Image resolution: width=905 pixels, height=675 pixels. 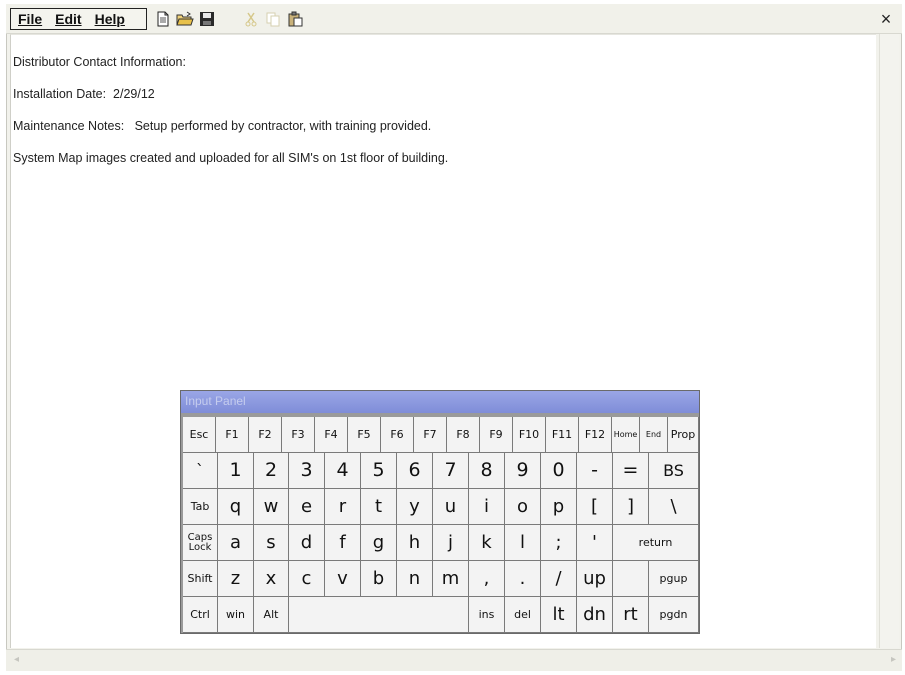 I want to click on key-7: 7, so click(x=451, y=471).